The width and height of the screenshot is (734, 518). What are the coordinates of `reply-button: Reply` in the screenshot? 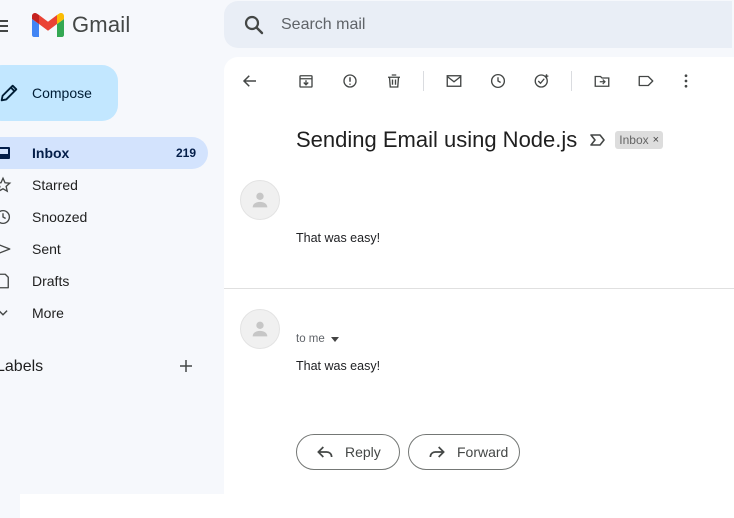 It's located at (348, 452).